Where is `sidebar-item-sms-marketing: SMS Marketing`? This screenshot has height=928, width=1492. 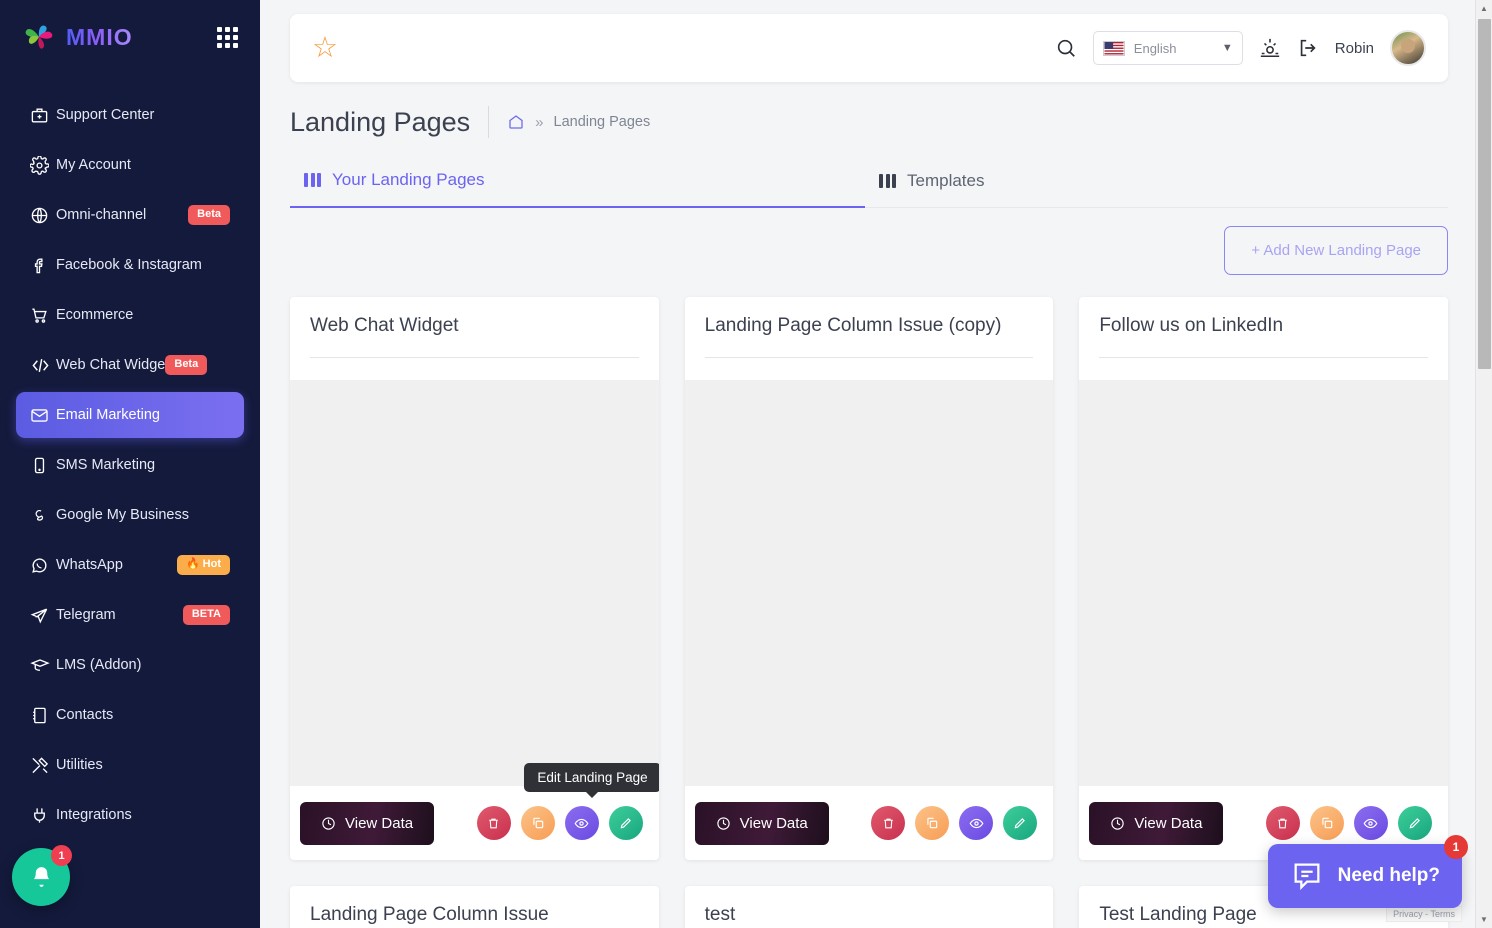
sidebar-item-sms-marketing: SMS Marketing is located at coordinates (130, 465).